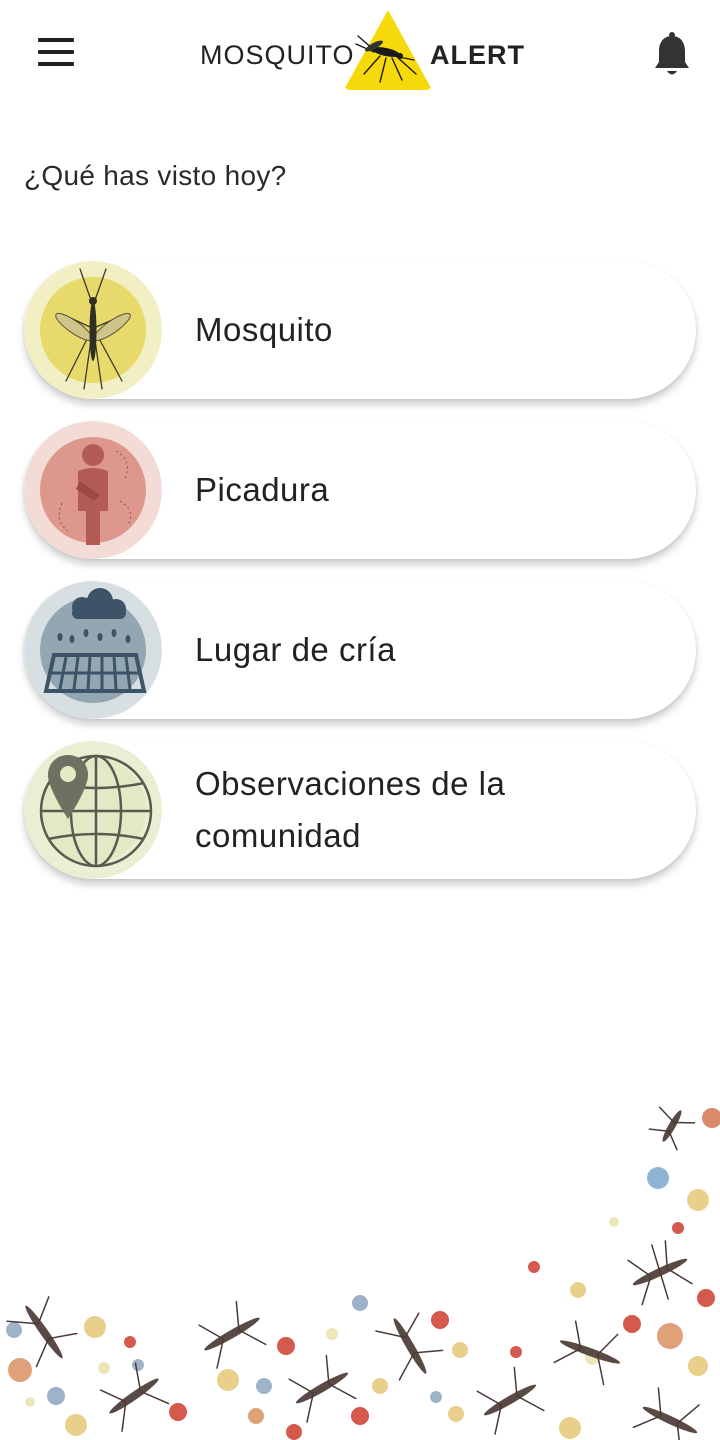  Describe the element at coordinates (295, 649) in the screenshot. I see `option-label-lugar-de-cria: Lugar de cría` at that location.